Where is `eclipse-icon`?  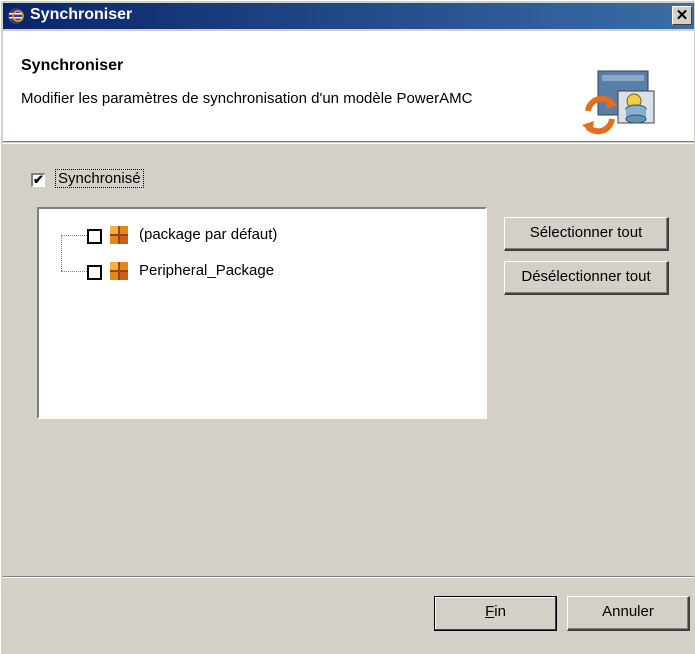
eclipse-icon is located at coordinates (16, 16).